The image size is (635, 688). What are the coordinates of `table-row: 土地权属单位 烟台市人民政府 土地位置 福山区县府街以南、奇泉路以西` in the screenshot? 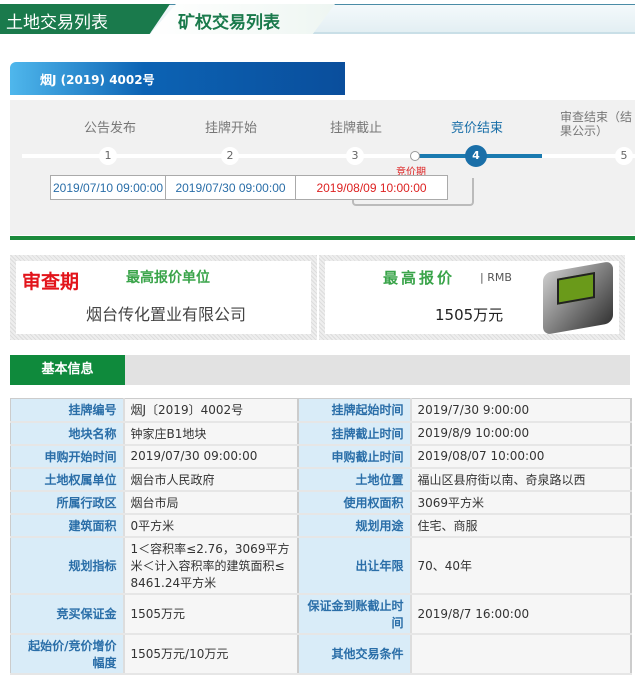 It's located at (321, 479).